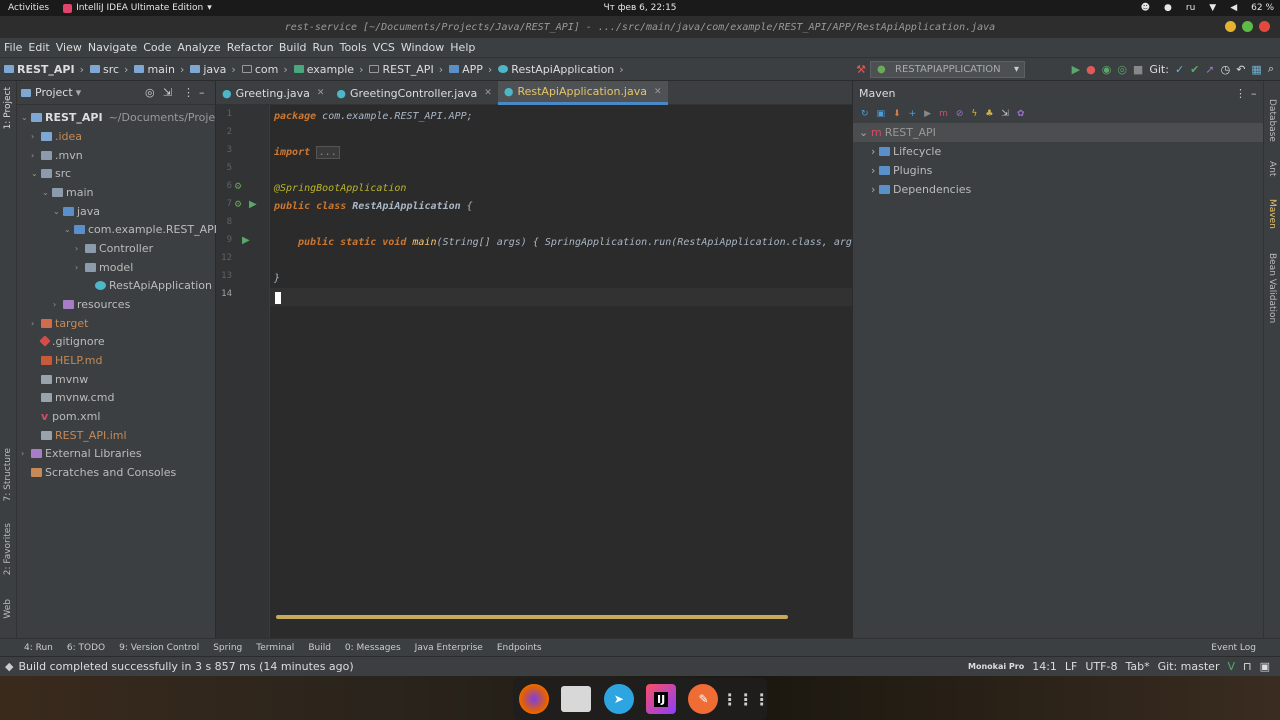 Image resolution: width=1280 pixels, height=720 pixels. Describe the element at coordinates (44, 69) in the screenshot. I see `breadcrumb-root: REST_API ›` at that location.